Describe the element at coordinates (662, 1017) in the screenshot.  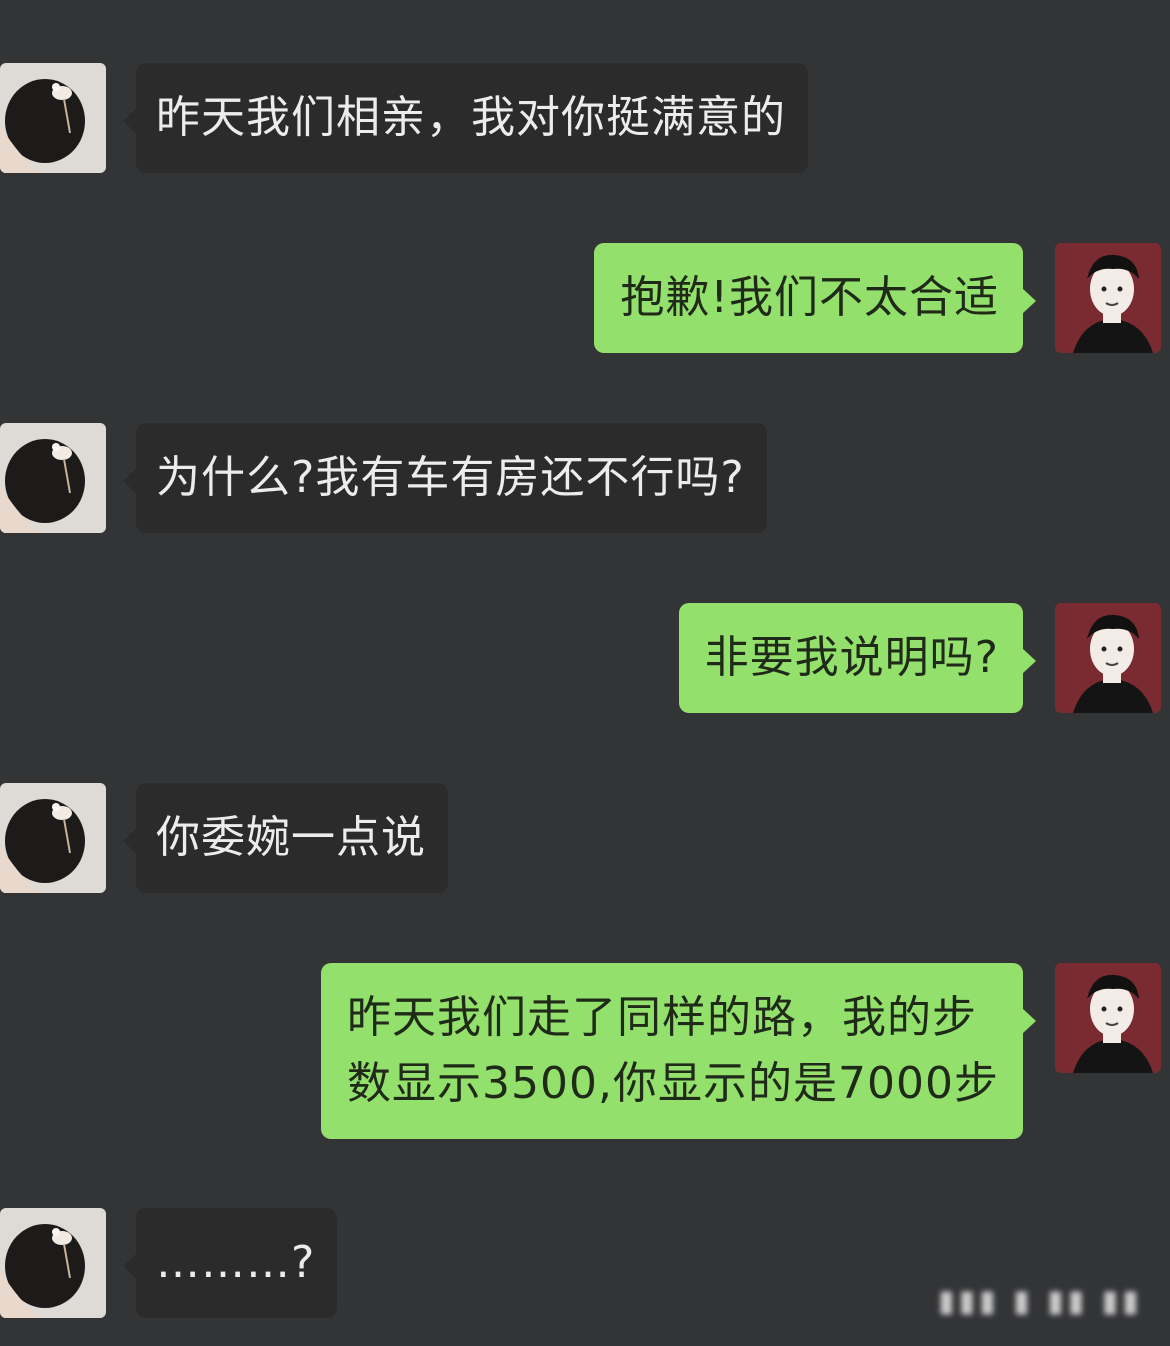
I see `message-text-line: 昨天我们走了同样的路，我的步` at that location.